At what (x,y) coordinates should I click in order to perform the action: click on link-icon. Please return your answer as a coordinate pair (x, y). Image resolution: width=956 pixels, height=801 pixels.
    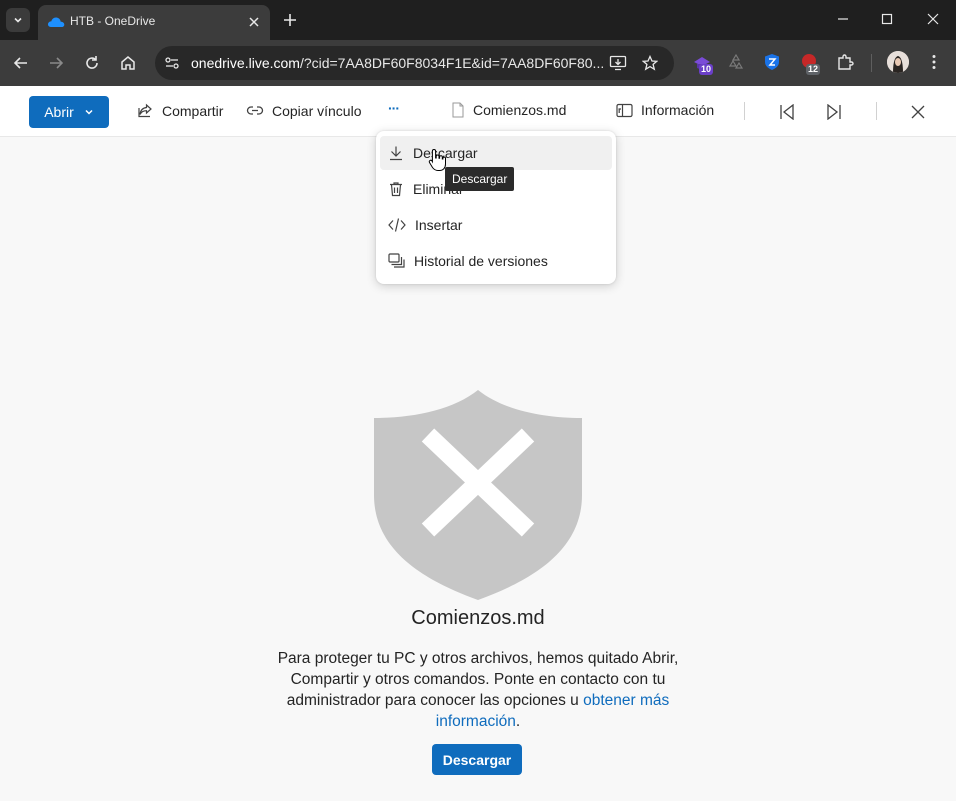
    Looking at the image, I should click on (255, 110).